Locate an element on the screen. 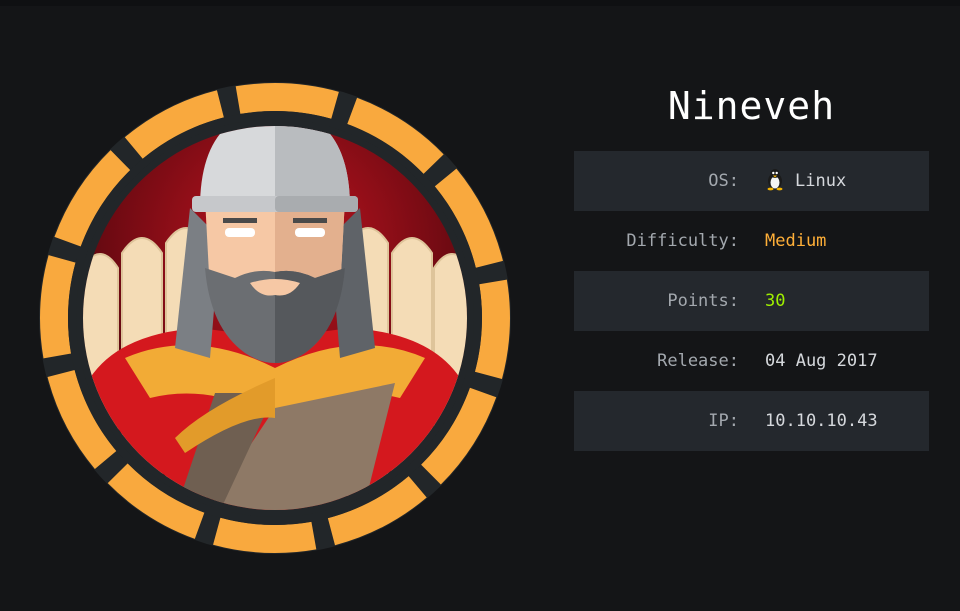 The height and width of the screenshot is (611, 960). info-row-os: OS: Linux is located at coordinates (751, 181).